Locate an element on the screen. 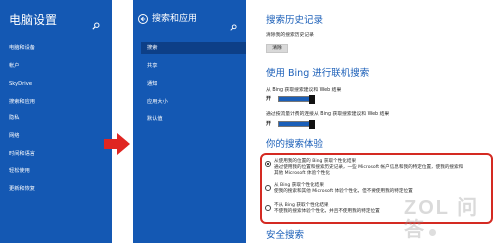  bing-suggestions-toggle is located at coordinates (296, 99).